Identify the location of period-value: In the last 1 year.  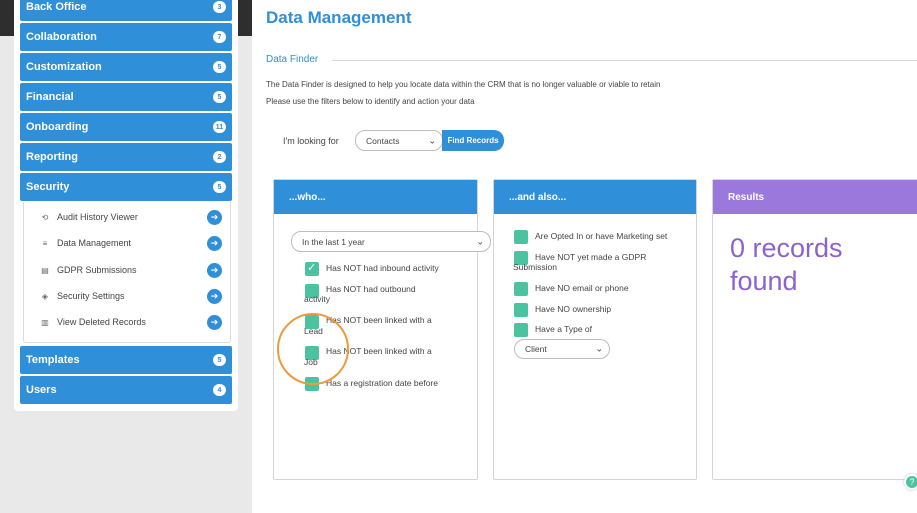
(333, 241).